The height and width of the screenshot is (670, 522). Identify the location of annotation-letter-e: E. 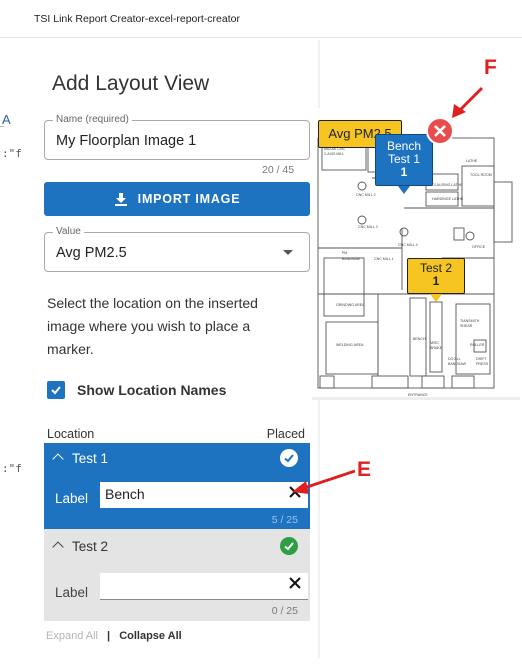
(364, 469).